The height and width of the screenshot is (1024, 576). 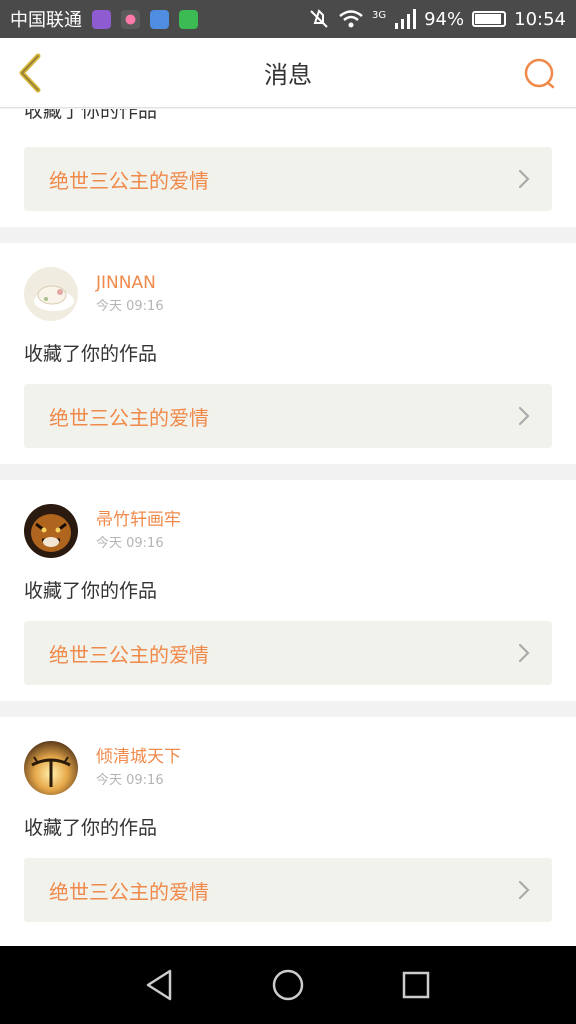 I want to click on nav-recents-button, so click(x=416, y=985).